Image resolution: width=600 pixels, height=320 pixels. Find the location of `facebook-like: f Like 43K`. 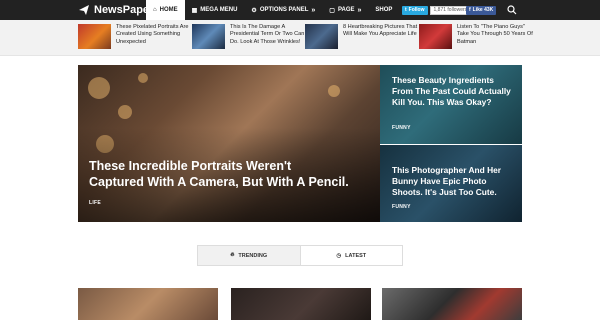

facebook-like: f Like 43K is located at coordinates (481, 10).